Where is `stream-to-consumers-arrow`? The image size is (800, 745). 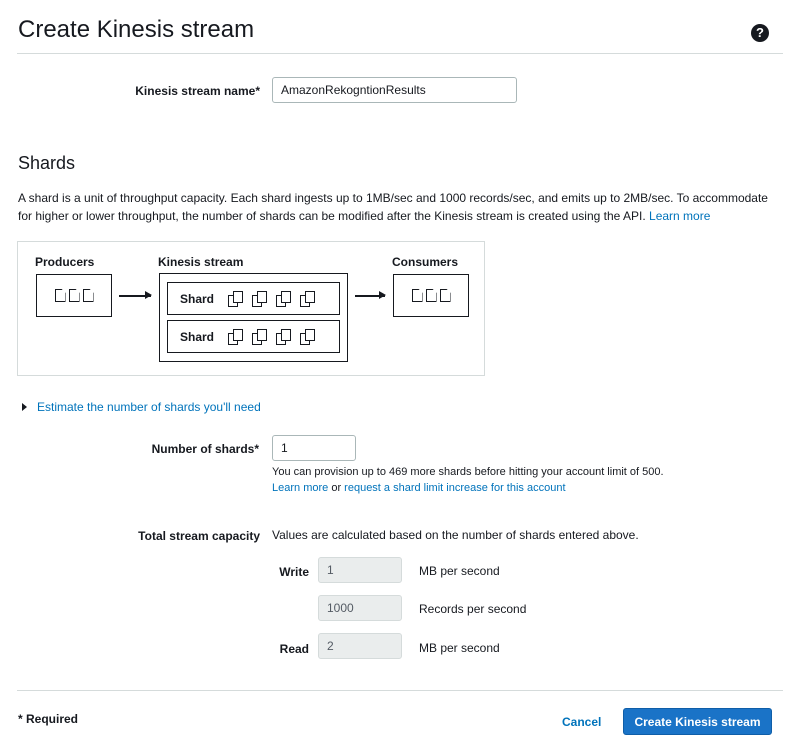
stream-to-consumers-arrow is located at coordinates (370, 295).